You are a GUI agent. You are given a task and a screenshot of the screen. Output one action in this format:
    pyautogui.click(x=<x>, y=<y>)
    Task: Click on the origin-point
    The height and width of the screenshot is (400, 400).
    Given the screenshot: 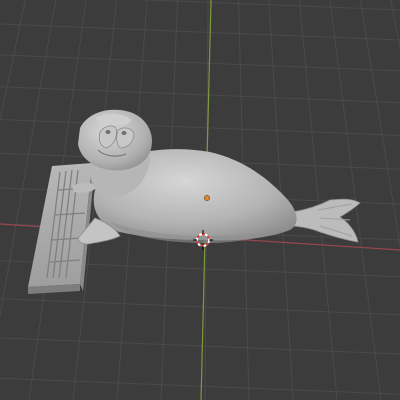 What is the action you would take?
    pyautogui.click(x=207, y=198)
    